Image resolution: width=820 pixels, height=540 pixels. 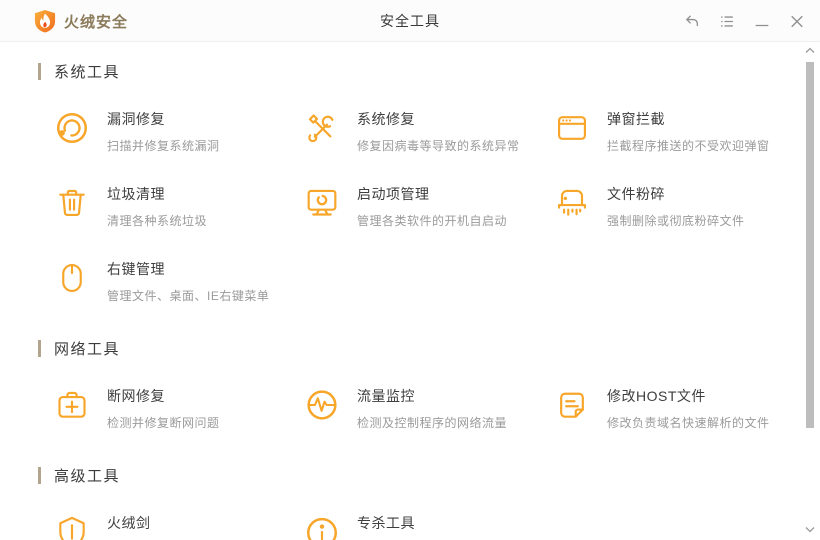 I want to click on tool-host-file-editor: 修改HOST文件 修改负责域名快速解析的文件, so click(x=677, y=407).